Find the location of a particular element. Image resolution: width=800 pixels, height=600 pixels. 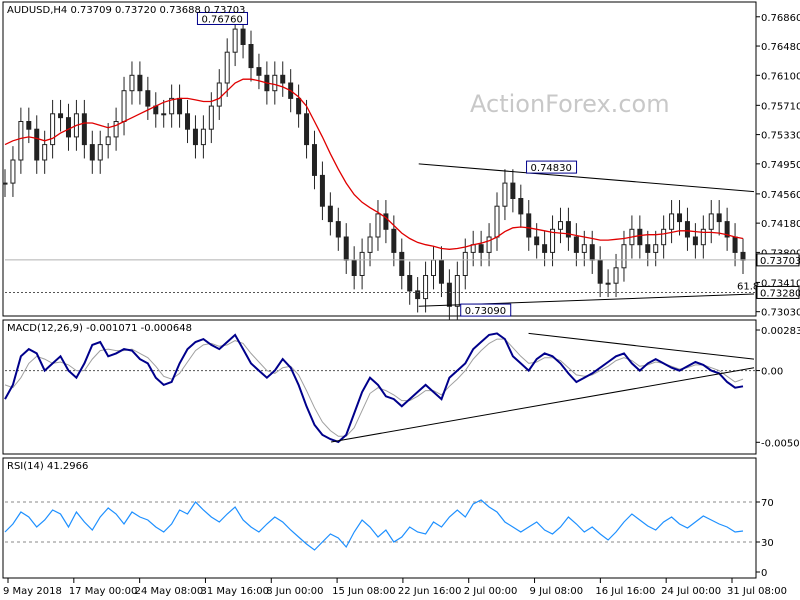

macd-y-tick-label: -0.005021 is located at coordinates (780, 443).